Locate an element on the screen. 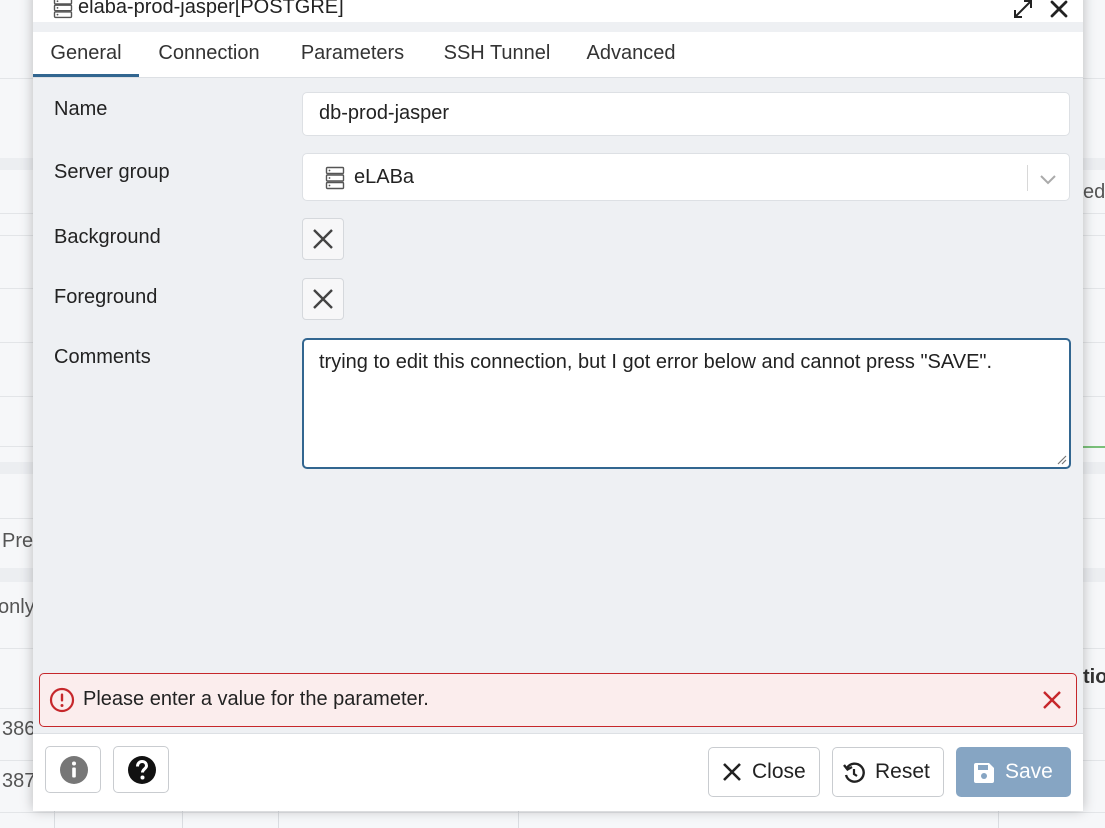  tab-parameters: Parameters is located at coordinates (352, 54).